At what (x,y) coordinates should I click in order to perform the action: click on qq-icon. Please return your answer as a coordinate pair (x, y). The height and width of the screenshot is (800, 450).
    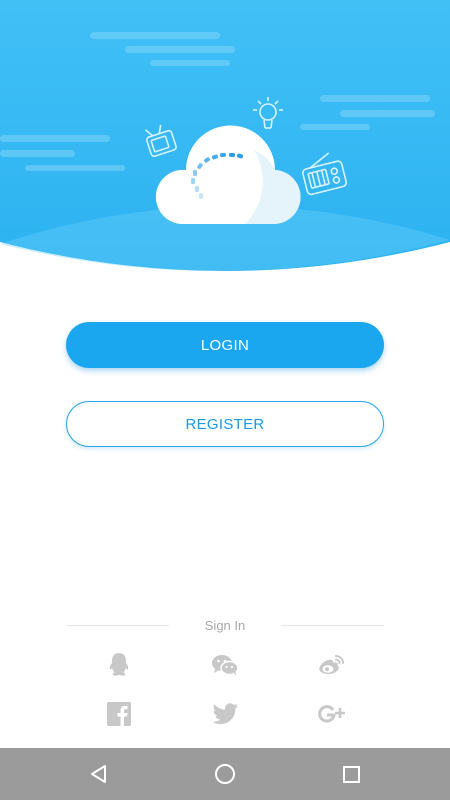
    Looking at the image, I should click on (119, 665).